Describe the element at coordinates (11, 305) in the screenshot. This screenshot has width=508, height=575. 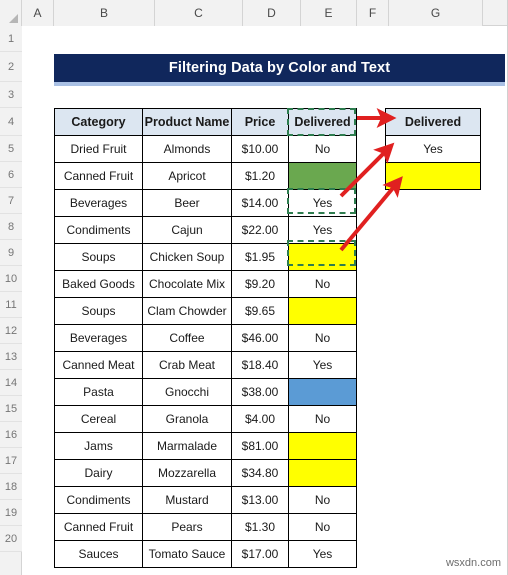
I see `row-header-11: 11` at that location.